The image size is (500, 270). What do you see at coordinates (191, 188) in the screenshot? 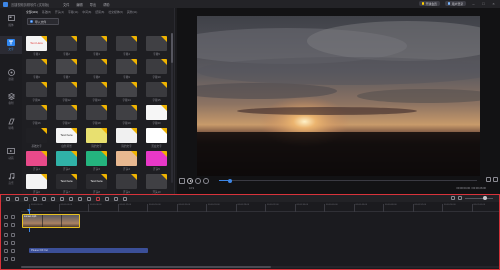
I see `aspect-ratio: 16:9` at bounding box center [191, 188].